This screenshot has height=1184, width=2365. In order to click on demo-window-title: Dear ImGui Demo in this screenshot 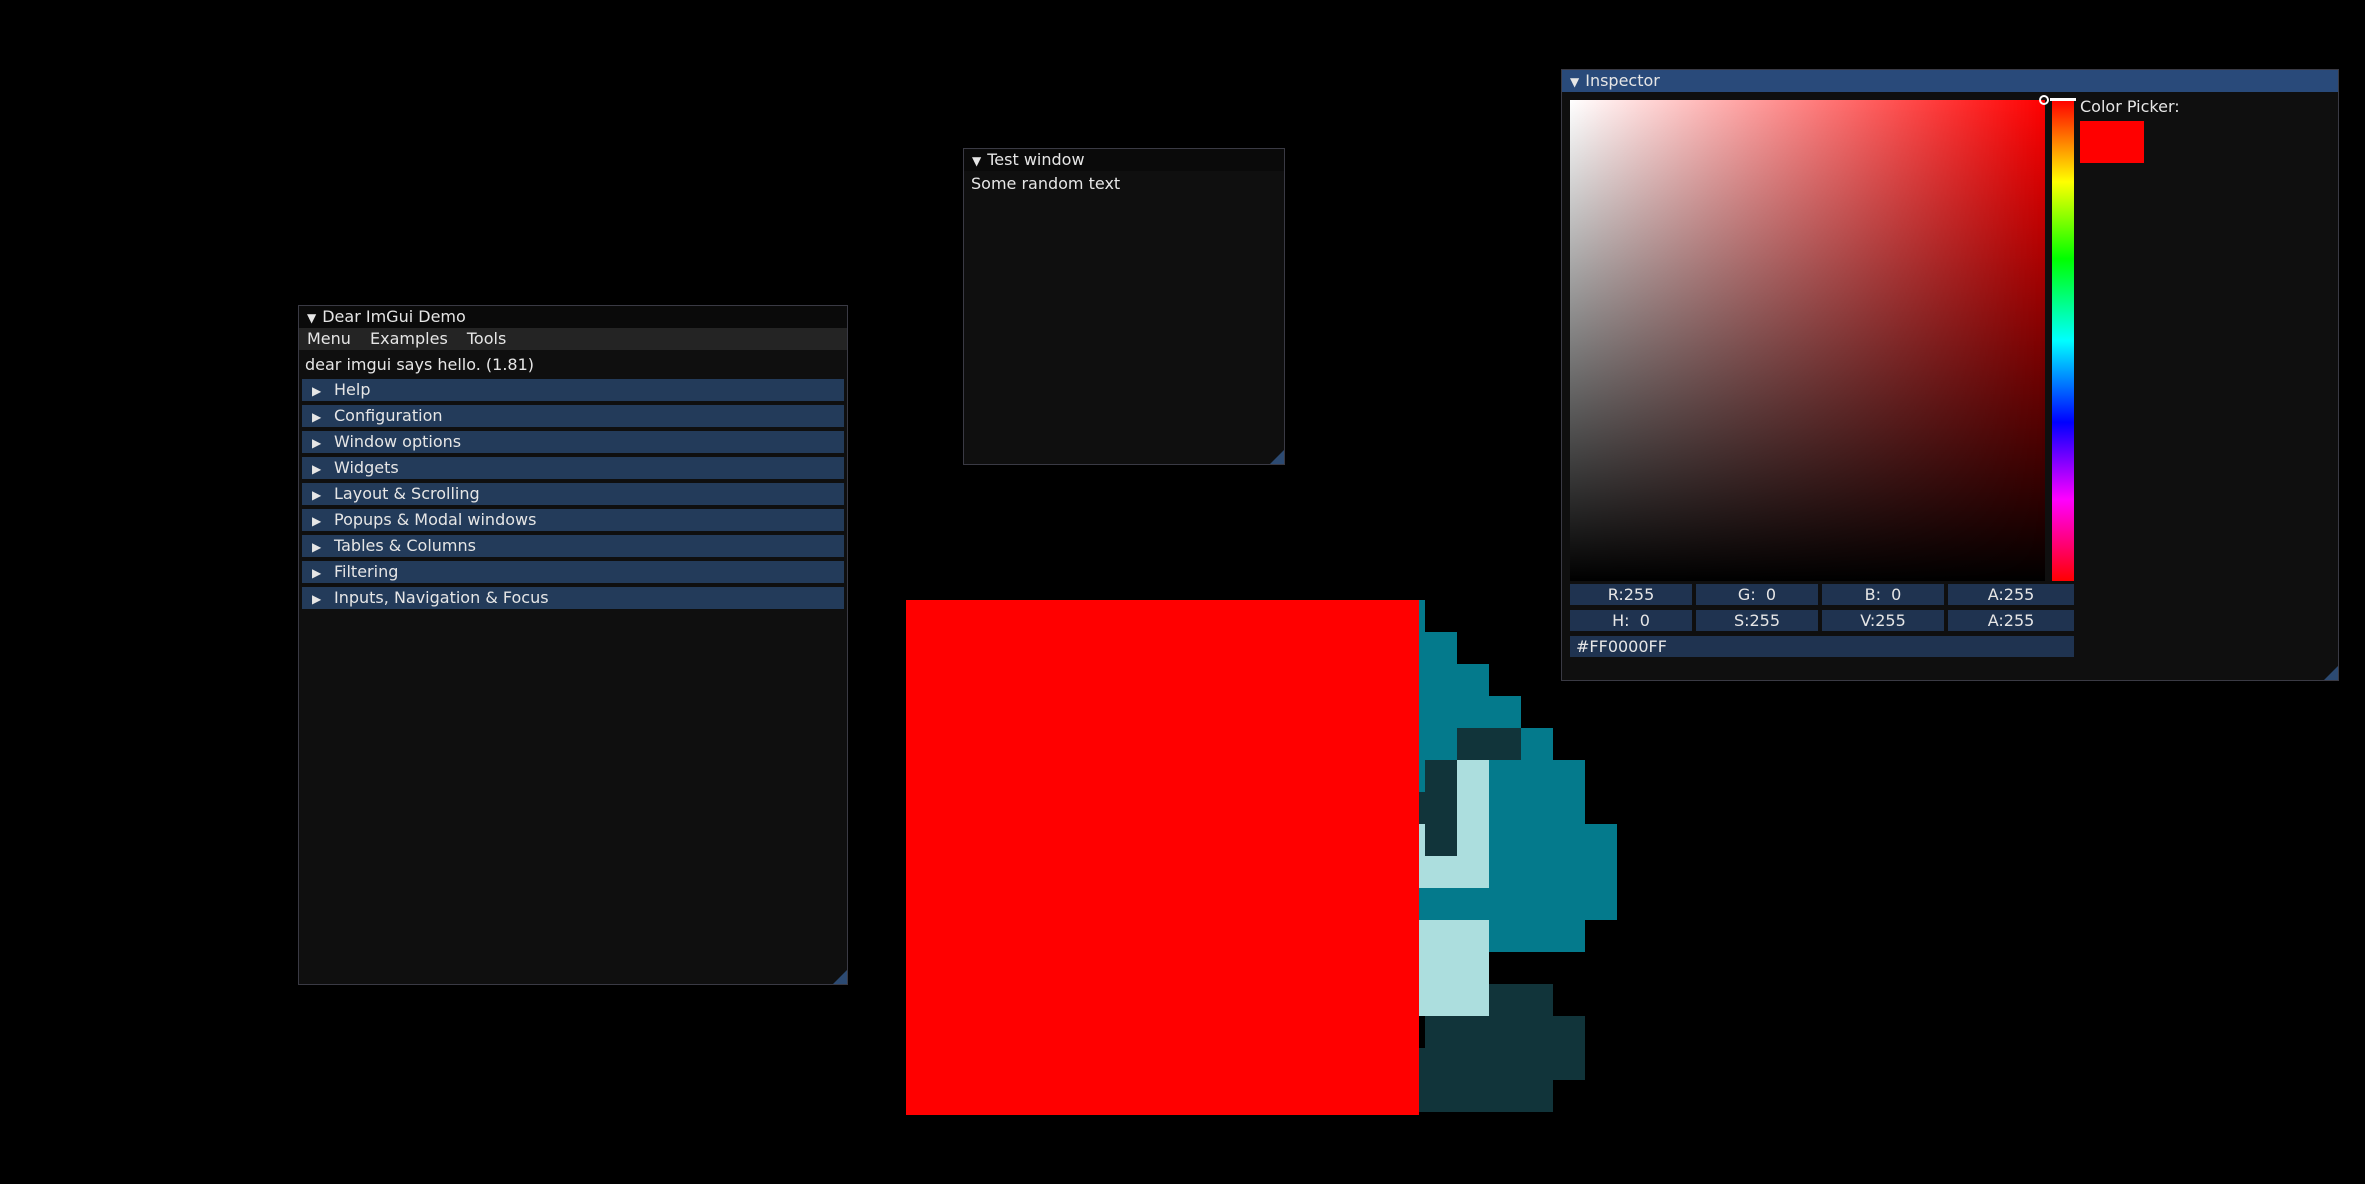, I will do `click(394, 316)`.